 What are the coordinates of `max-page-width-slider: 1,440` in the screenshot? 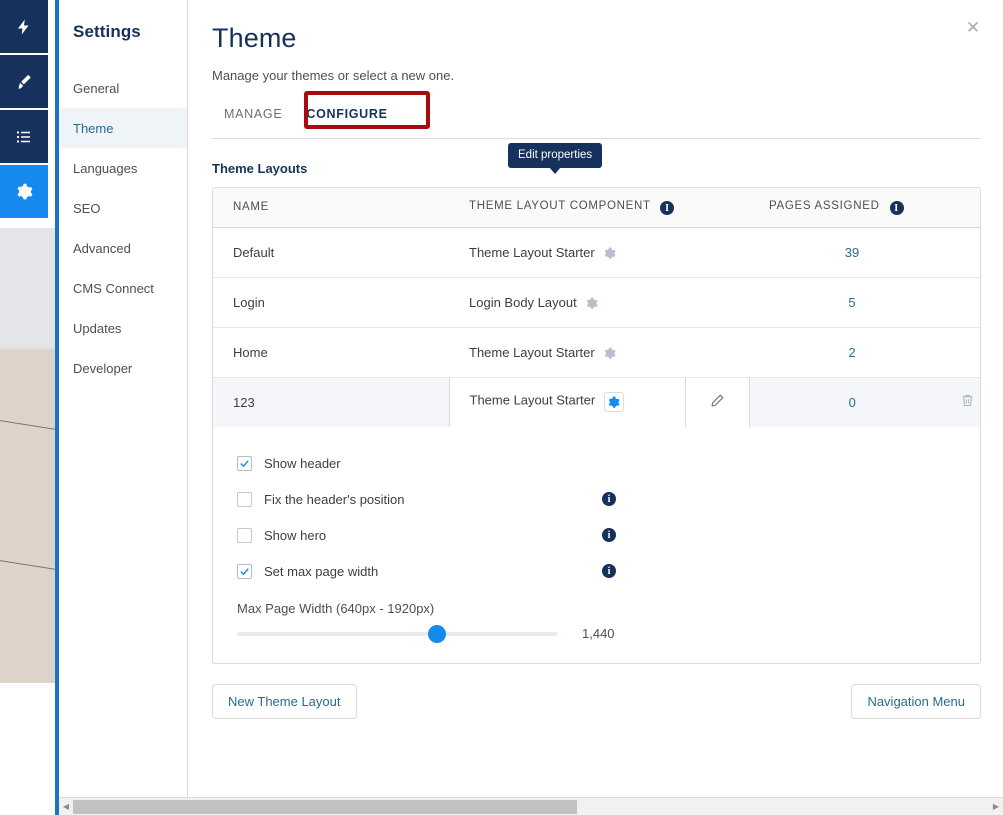 It's located at (608, 633).